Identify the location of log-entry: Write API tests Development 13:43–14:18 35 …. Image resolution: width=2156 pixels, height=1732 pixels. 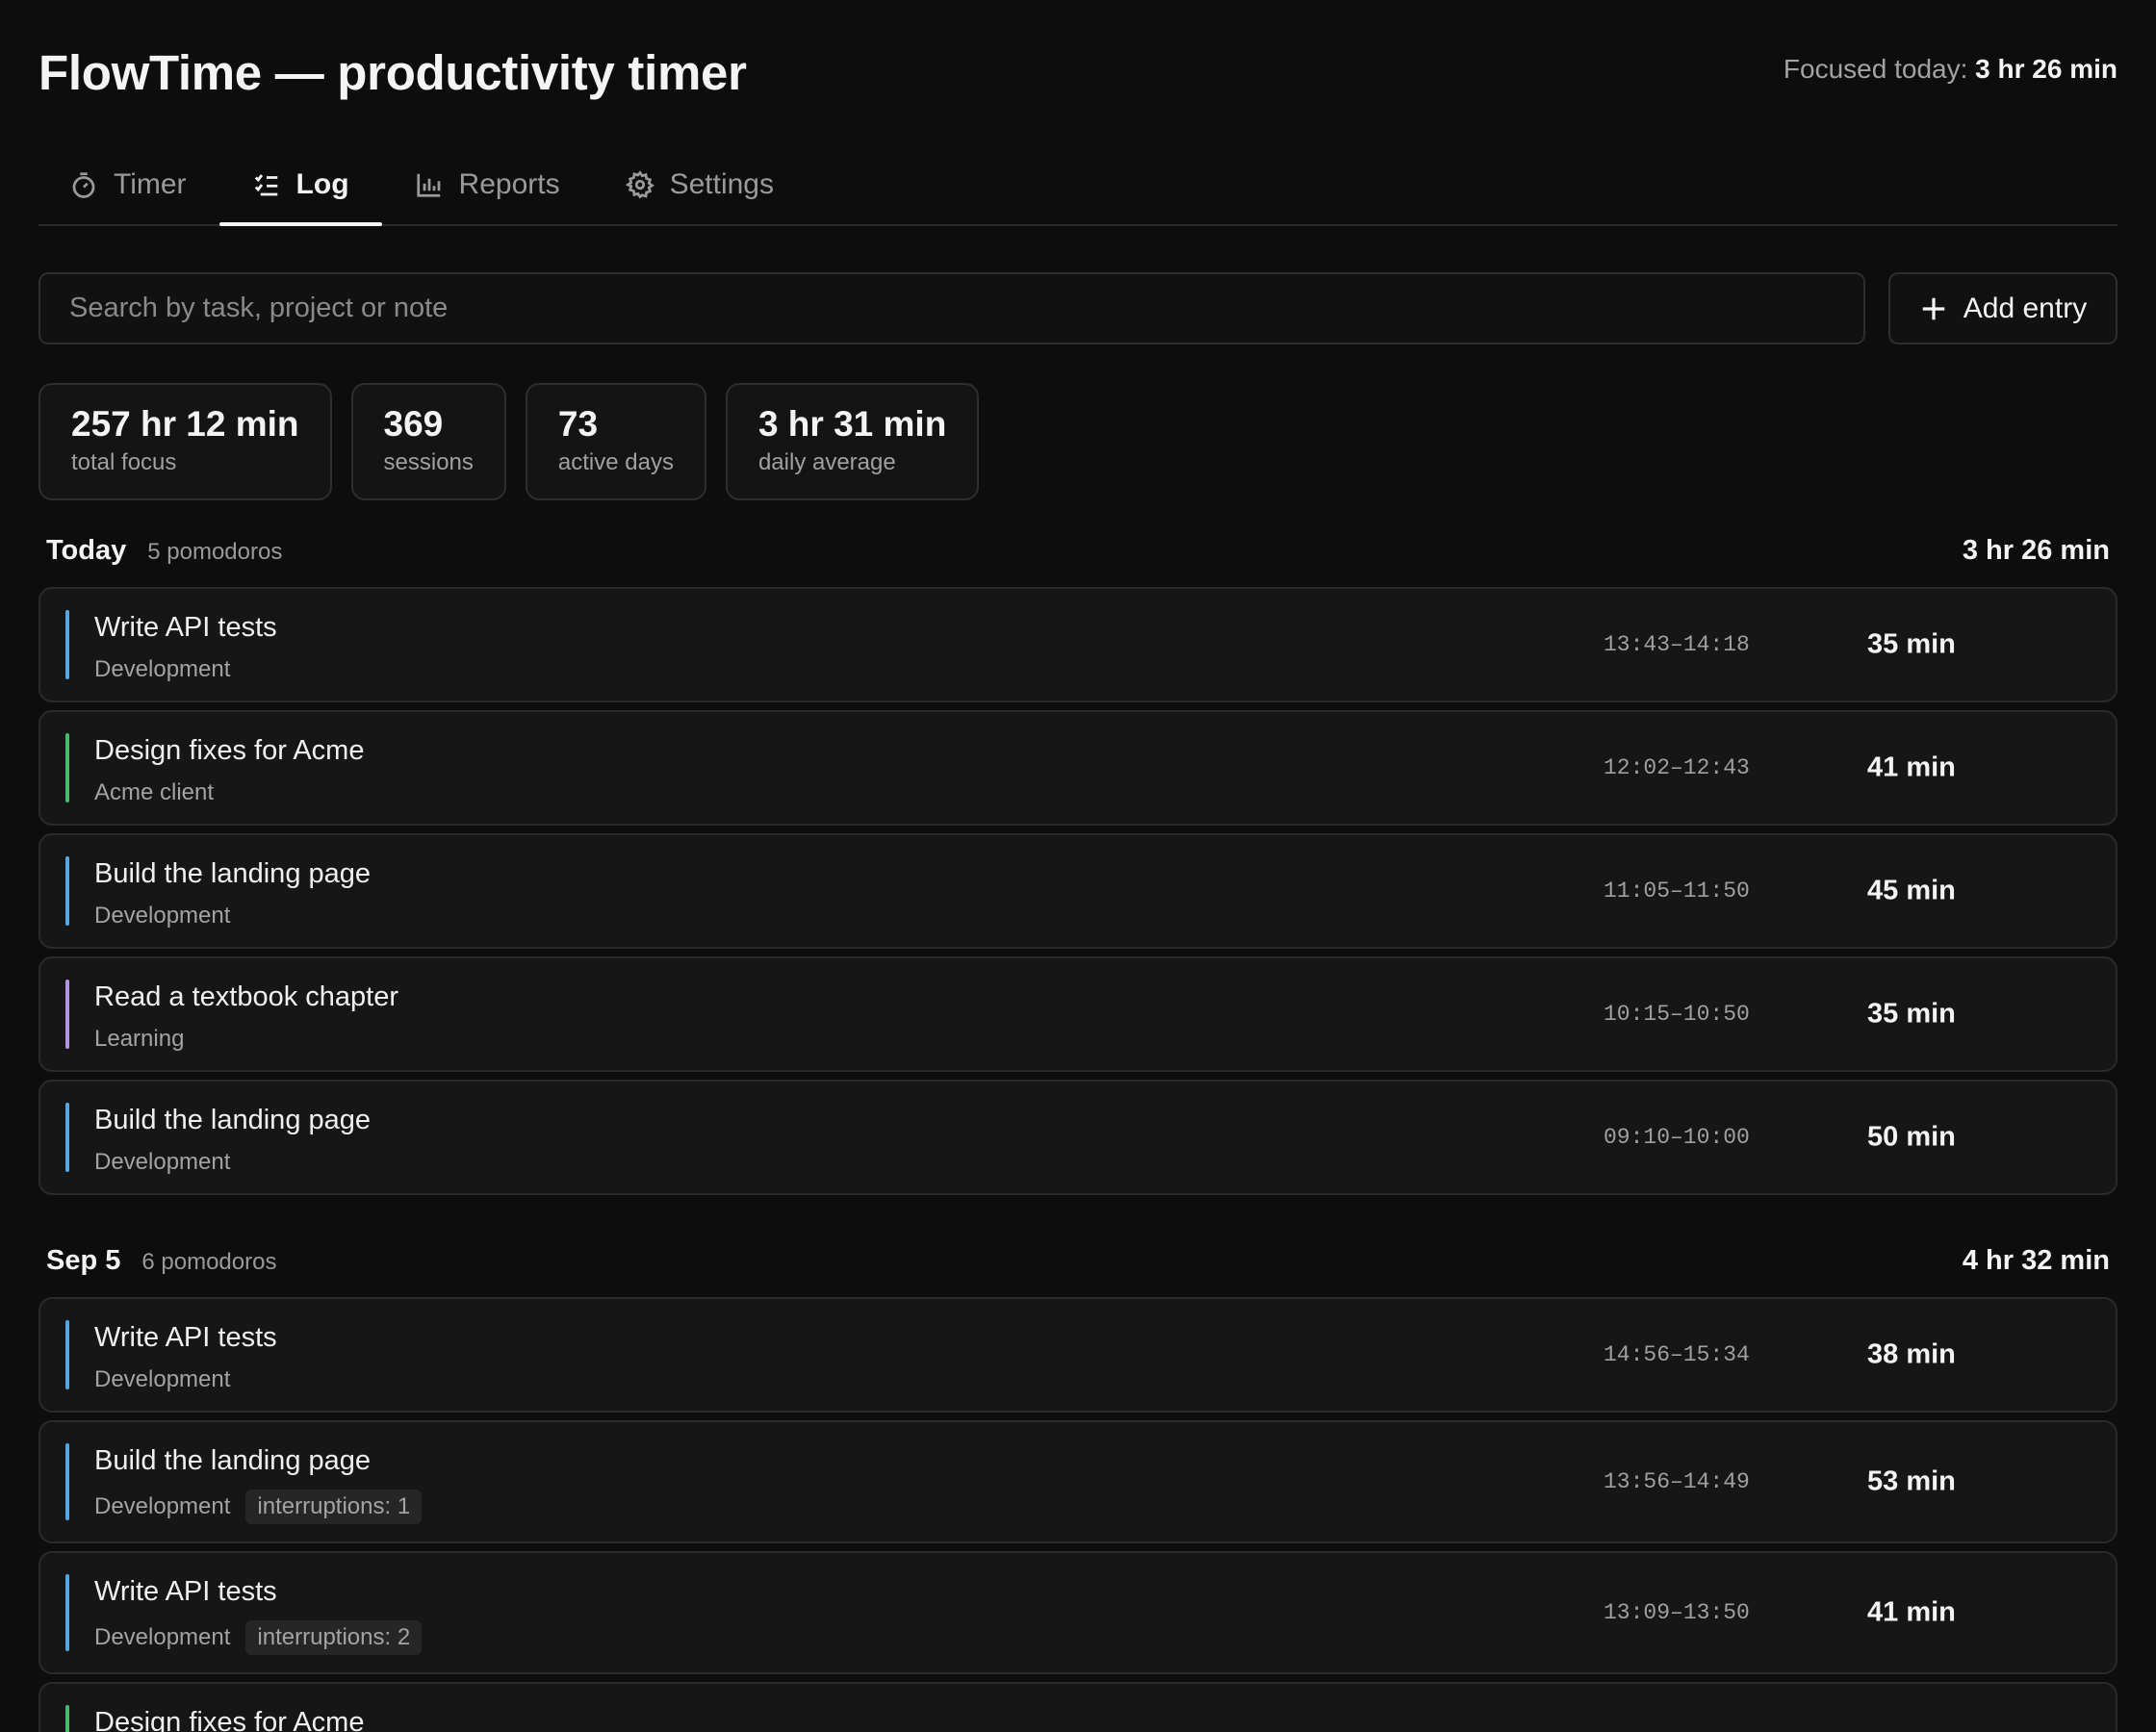
(1078, 644).